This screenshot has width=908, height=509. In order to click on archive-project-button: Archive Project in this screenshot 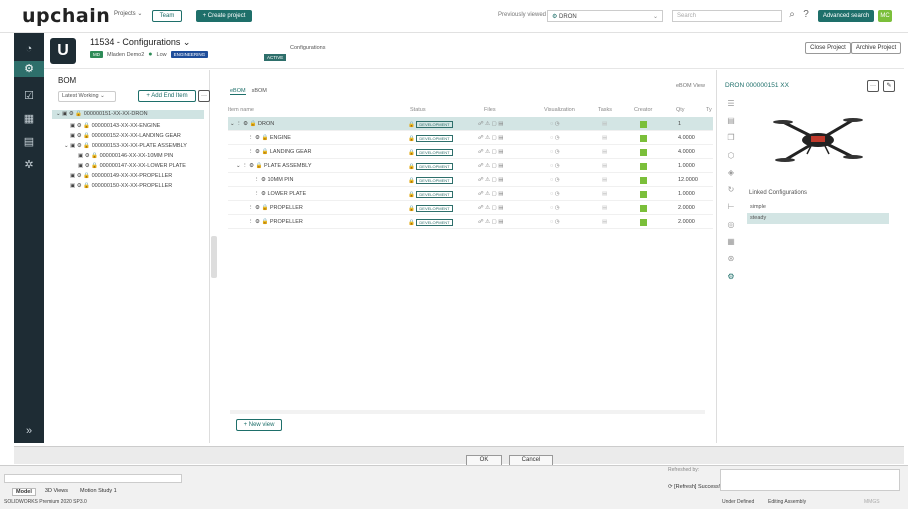, I will do `click(876, 48)`.